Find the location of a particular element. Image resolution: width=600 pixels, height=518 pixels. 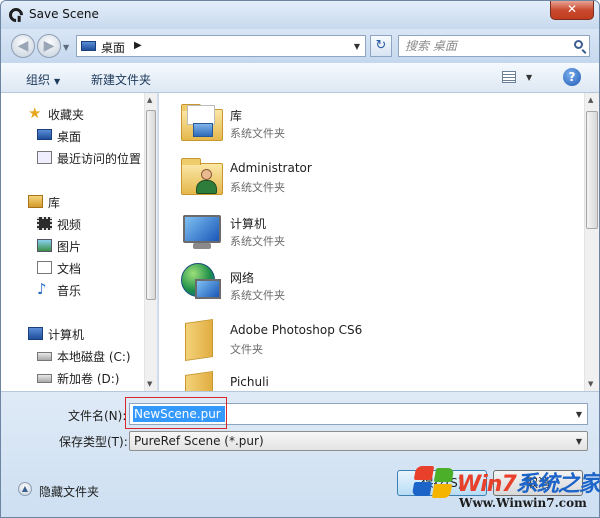

refresh-button: ↻ is located at coordinates (381, 46).